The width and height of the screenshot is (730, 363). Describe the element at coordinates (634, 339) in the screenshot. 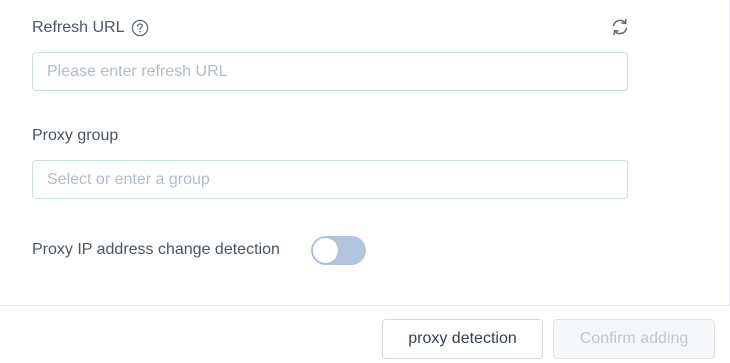

I see `confirm-adding-button: Confirm adding` at that location.